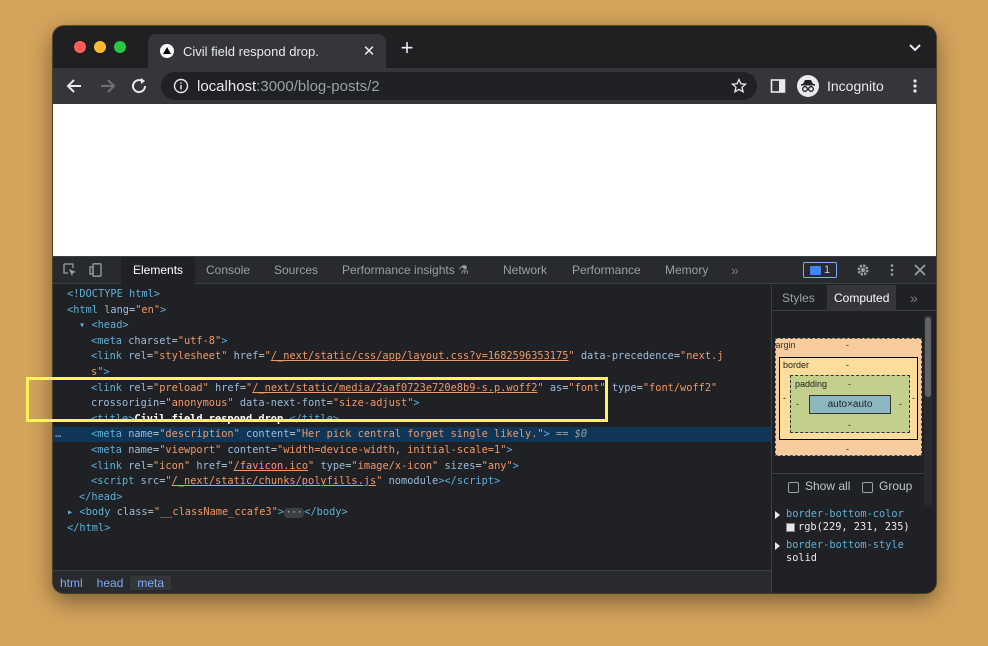 The image size is (988, 646). Describe the element at coordinates (70, 270) in the screenshot. I see `inspect-element-icon` at that location.